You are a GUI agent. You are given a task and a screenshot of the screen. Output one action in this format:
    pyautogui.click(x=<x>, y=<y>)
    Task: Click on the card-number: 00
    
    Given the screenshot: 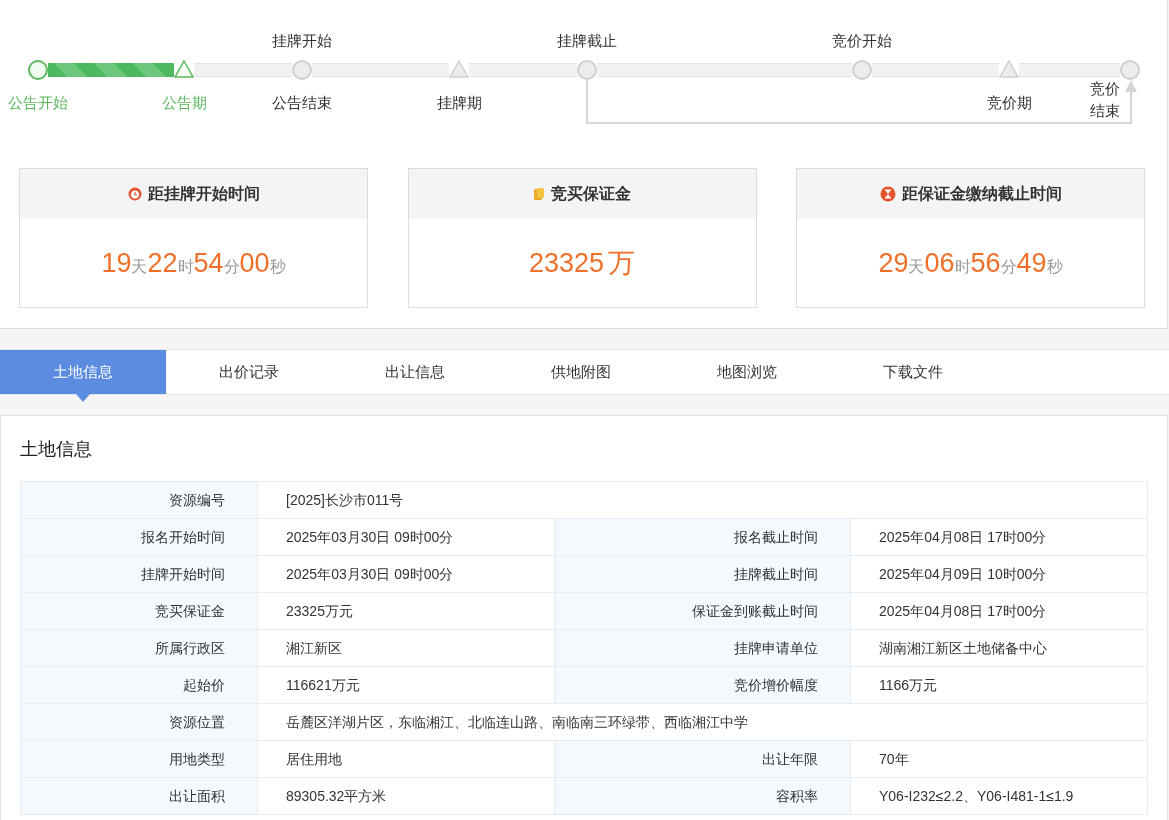 What is the action you would take?
    pyautogui.click(x=254, y=263)
    